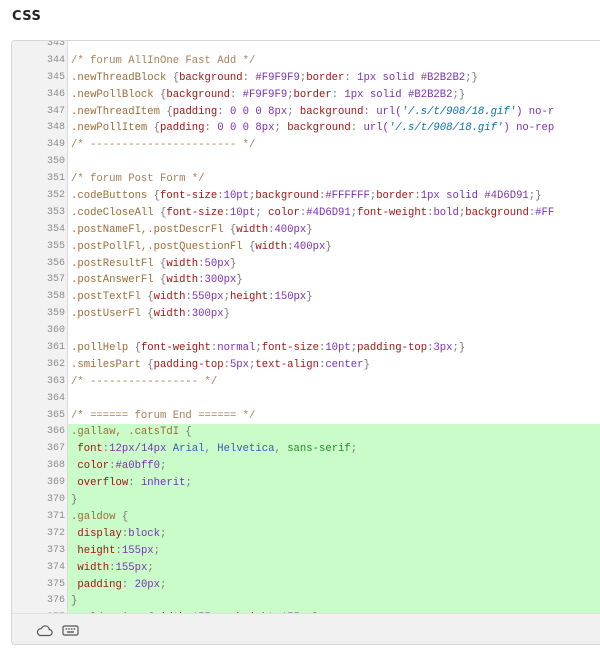  I want to click on code-token: .postUserFl, so click(106, 314).